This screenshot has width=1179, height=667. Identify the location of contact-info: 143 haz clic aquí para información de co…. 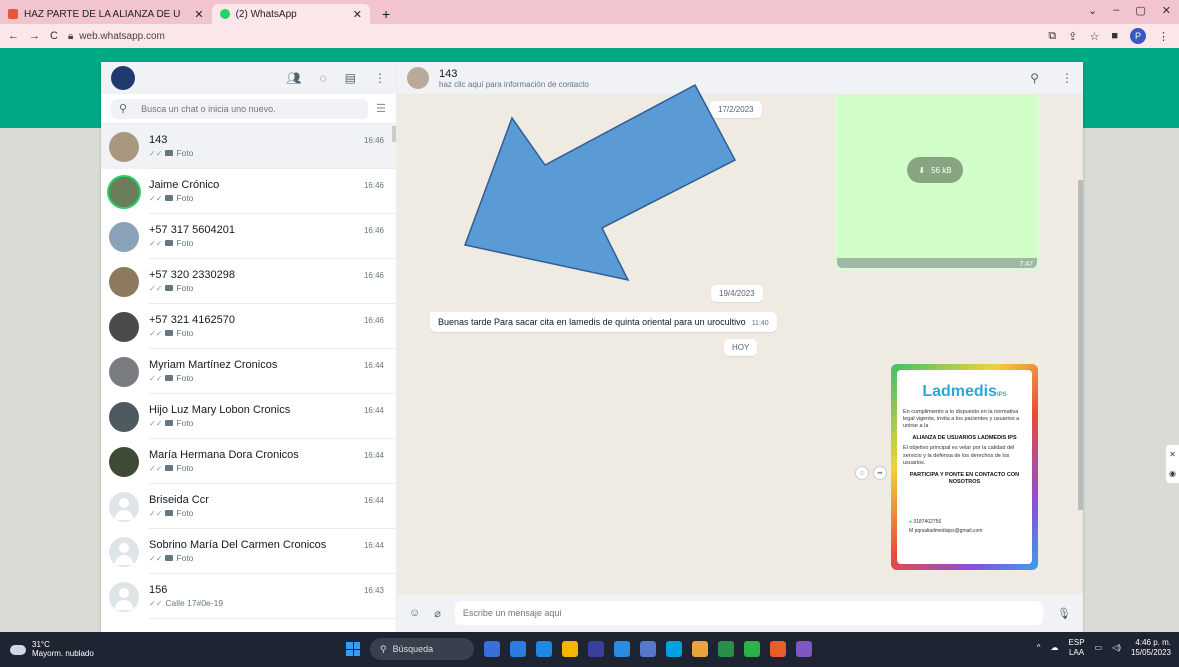
(514, 78).